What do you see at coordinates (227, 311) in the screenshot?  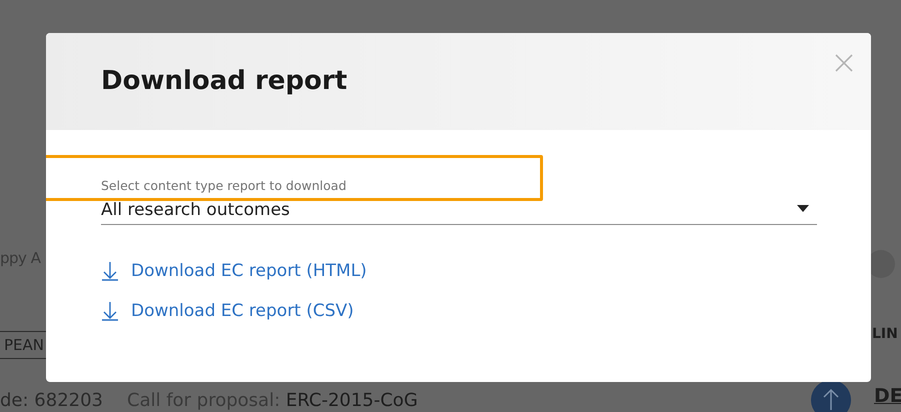 I see `download-link: Download EC report (CSV)` at bounding box center [227, 311].